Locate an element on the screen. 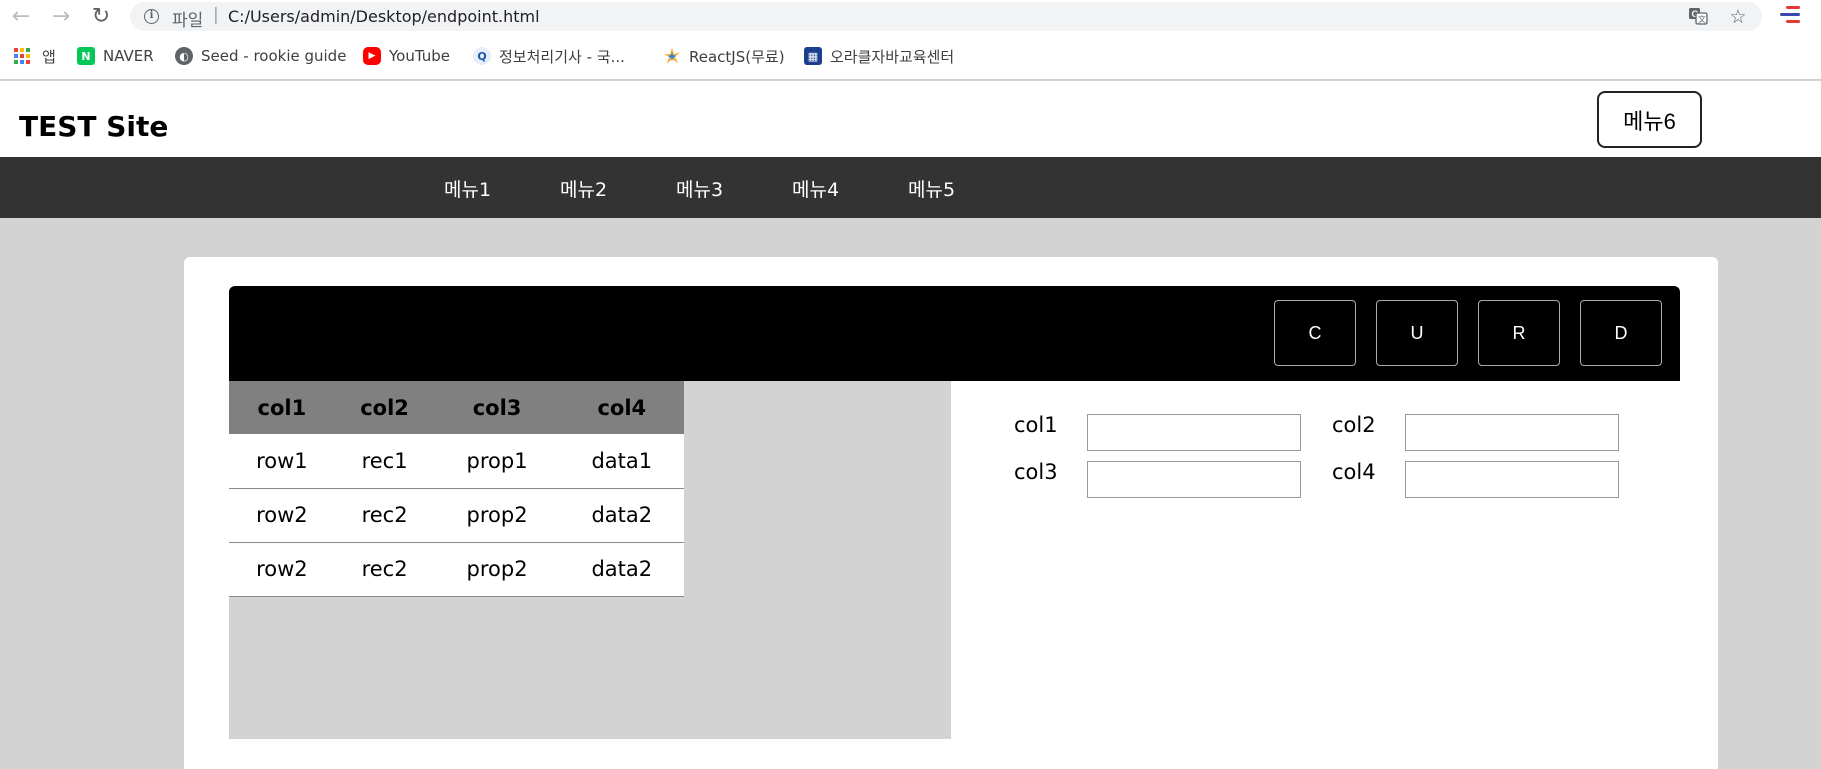  col4-label: col4 is located at coordinates (1354, 472).